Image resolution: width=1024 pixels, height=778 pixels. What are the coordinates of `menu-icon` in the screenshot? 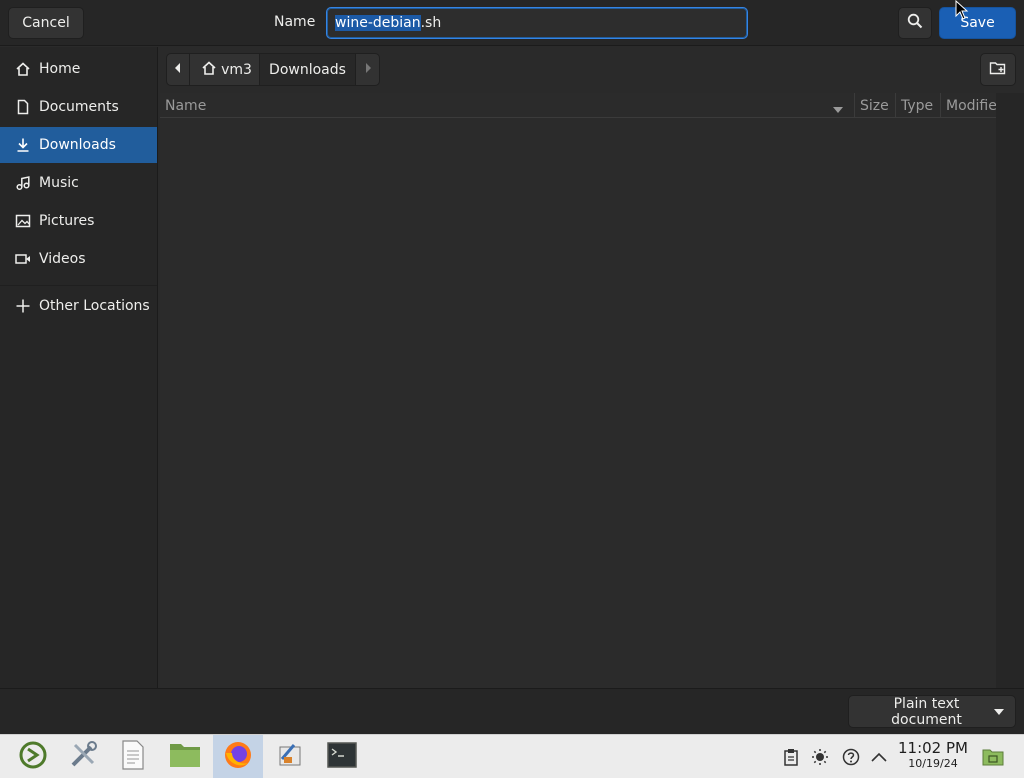 It's located at (33, 757).